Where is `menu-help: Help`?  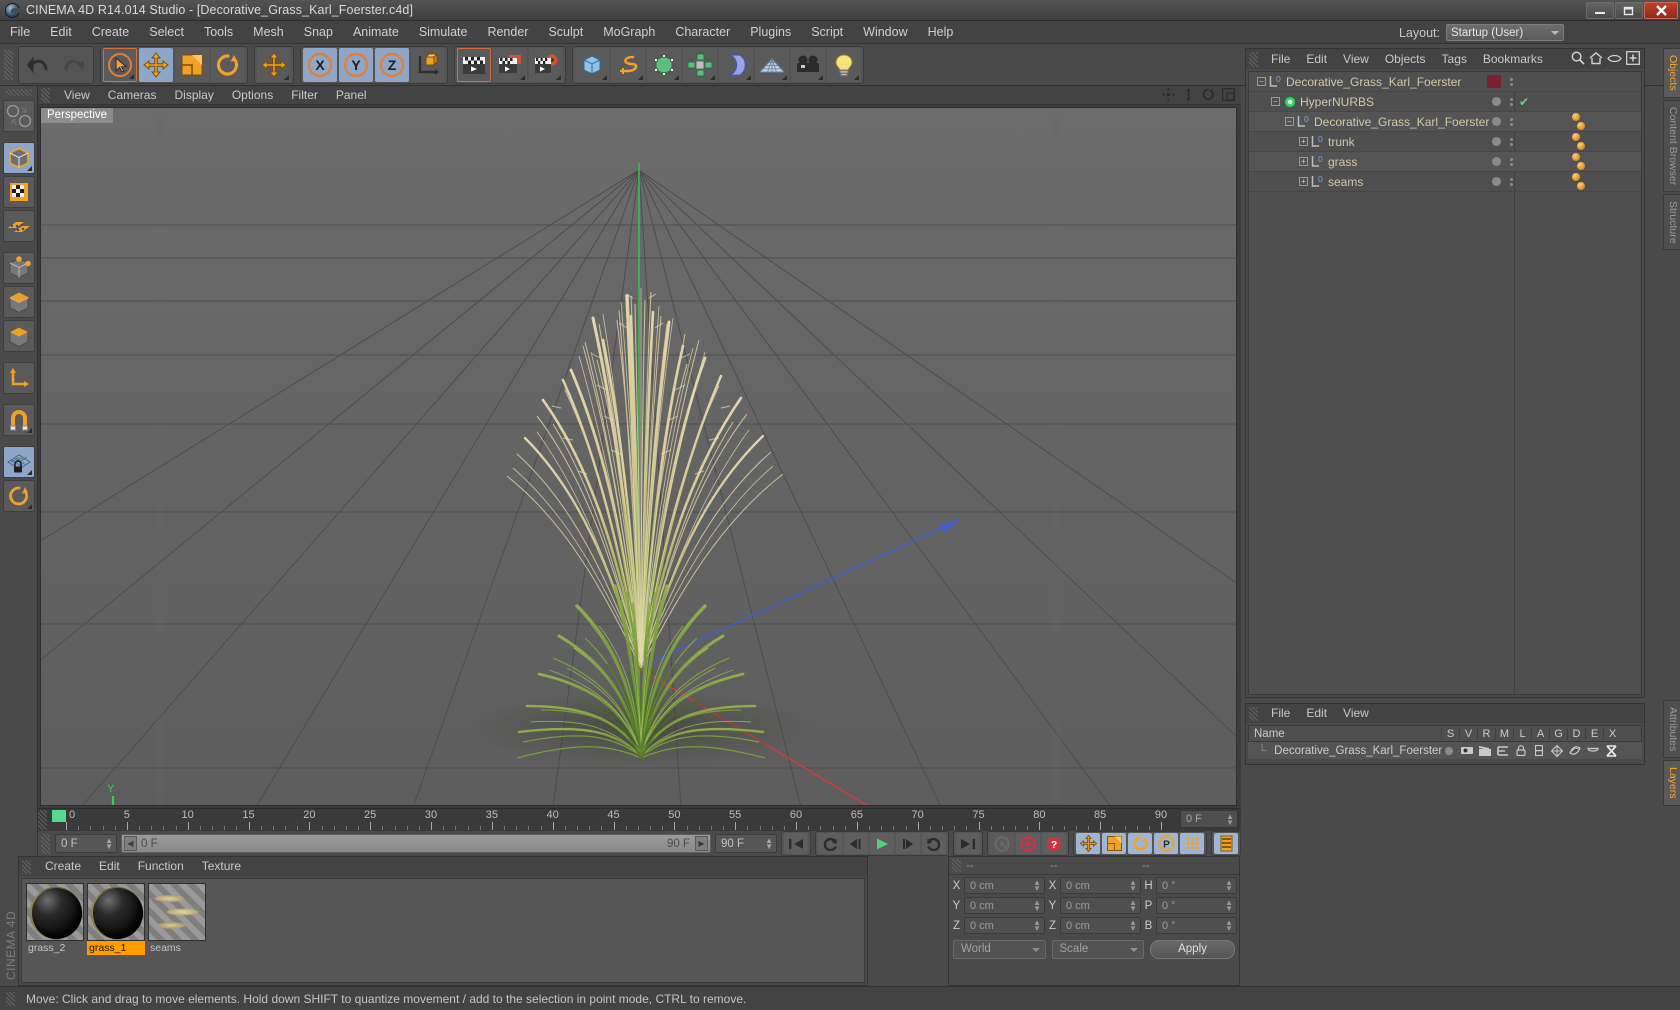
menu-help: Help is located at coordinates (941, 32).